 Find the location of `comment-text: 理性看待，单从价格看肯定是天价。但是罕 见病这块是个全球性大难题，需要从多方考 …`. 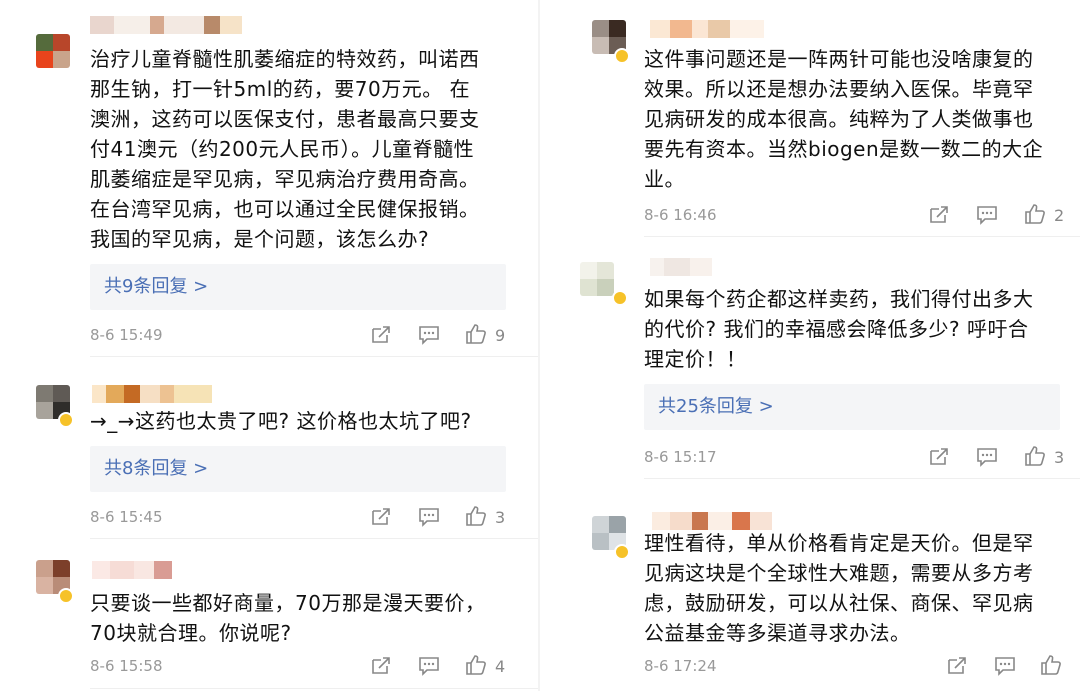

comment-text: 理性看待，单从价格看肯定是天价。但是罕 见病这块是个全球性大难题，需要从多方考 … is located at coordinates (839, 588).